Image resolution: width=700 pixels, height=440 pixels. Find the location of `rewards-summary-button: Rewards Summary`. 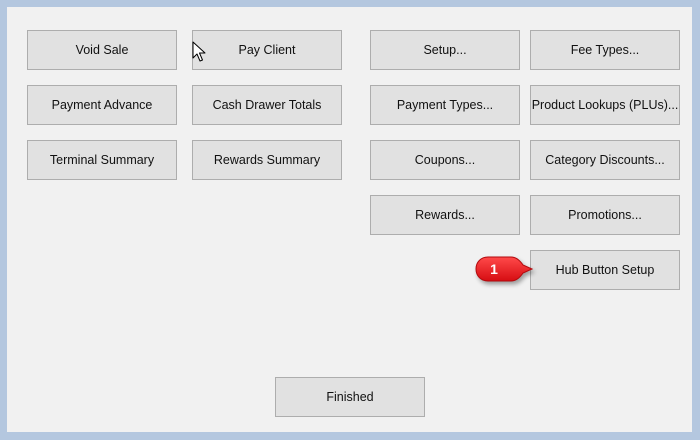

rewards-summary-button: Rewards Summary is located at coordinates (267, 160).